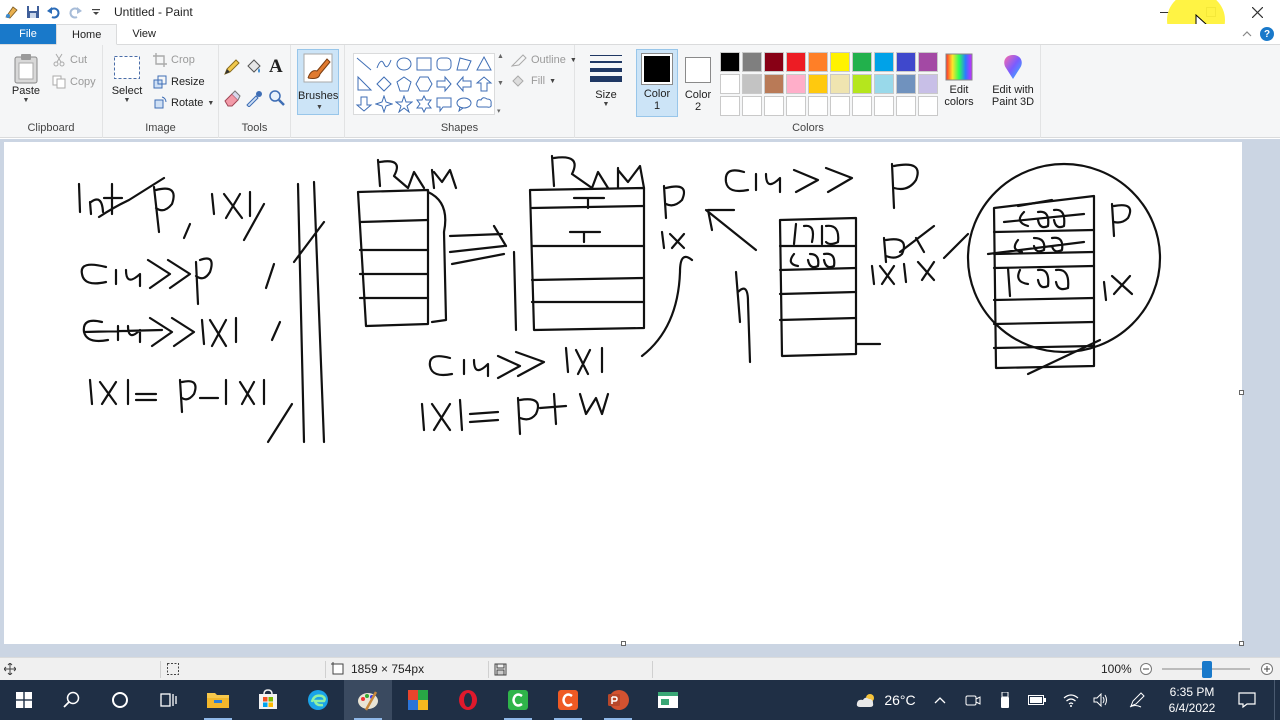 The height and width of the screenshot is (720, 1280). What do you see at coordinates (404, 104) in the screenshot?
I see `five-point-star-shape-icon` at bounding box center [404, 104].